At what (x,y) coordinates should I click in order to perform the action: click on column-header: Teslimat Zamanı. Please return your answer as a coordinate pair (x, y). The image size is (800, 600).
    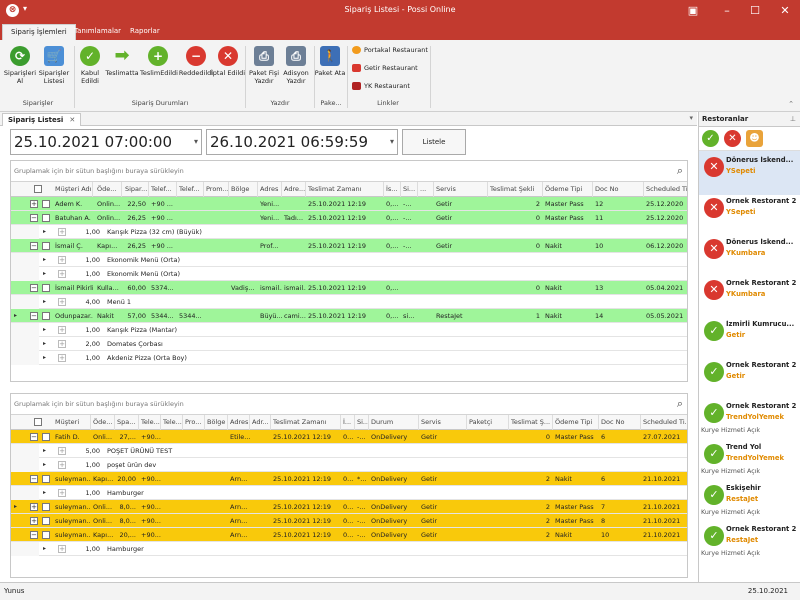
    Looking at the image, I should click on (345, 189).